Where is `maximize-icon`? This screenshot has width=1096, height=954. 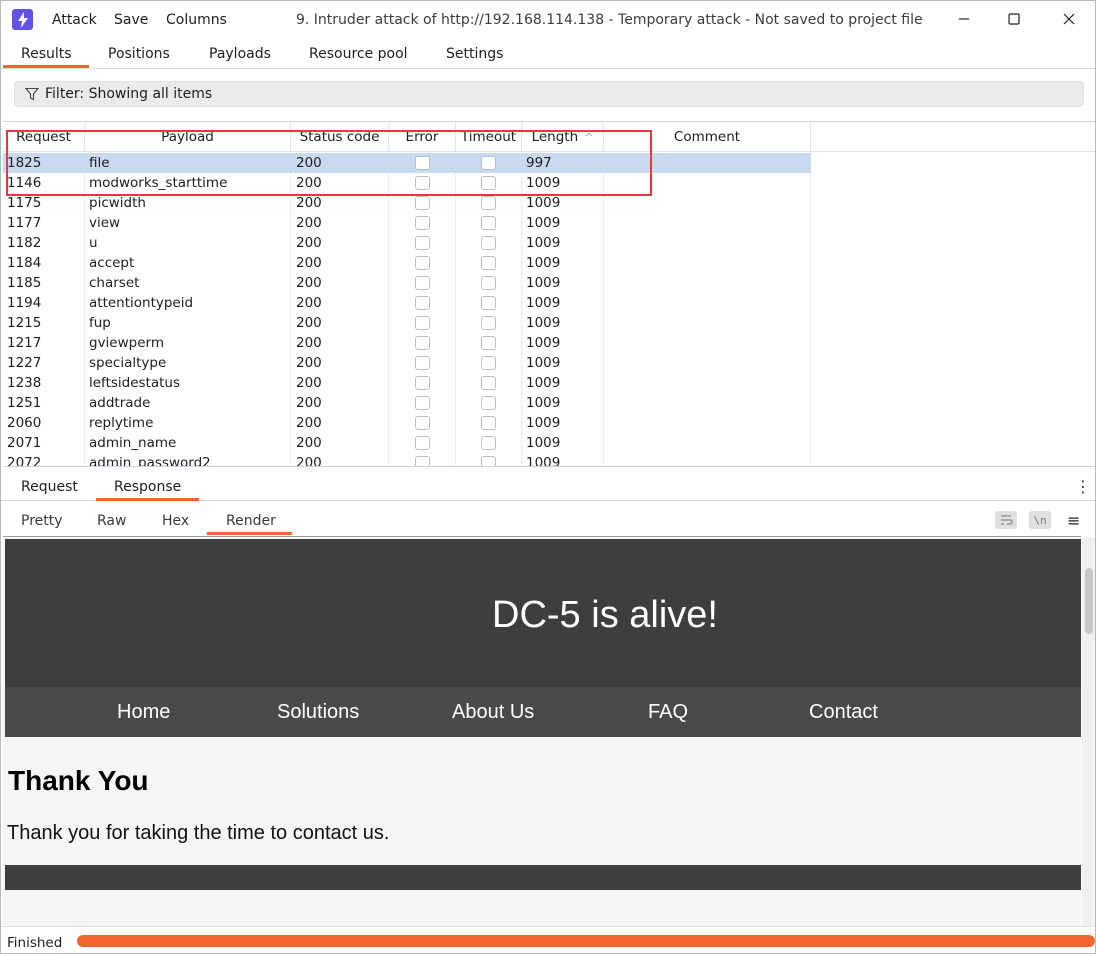
maximize-icon is located at coordinates (1014, 19).